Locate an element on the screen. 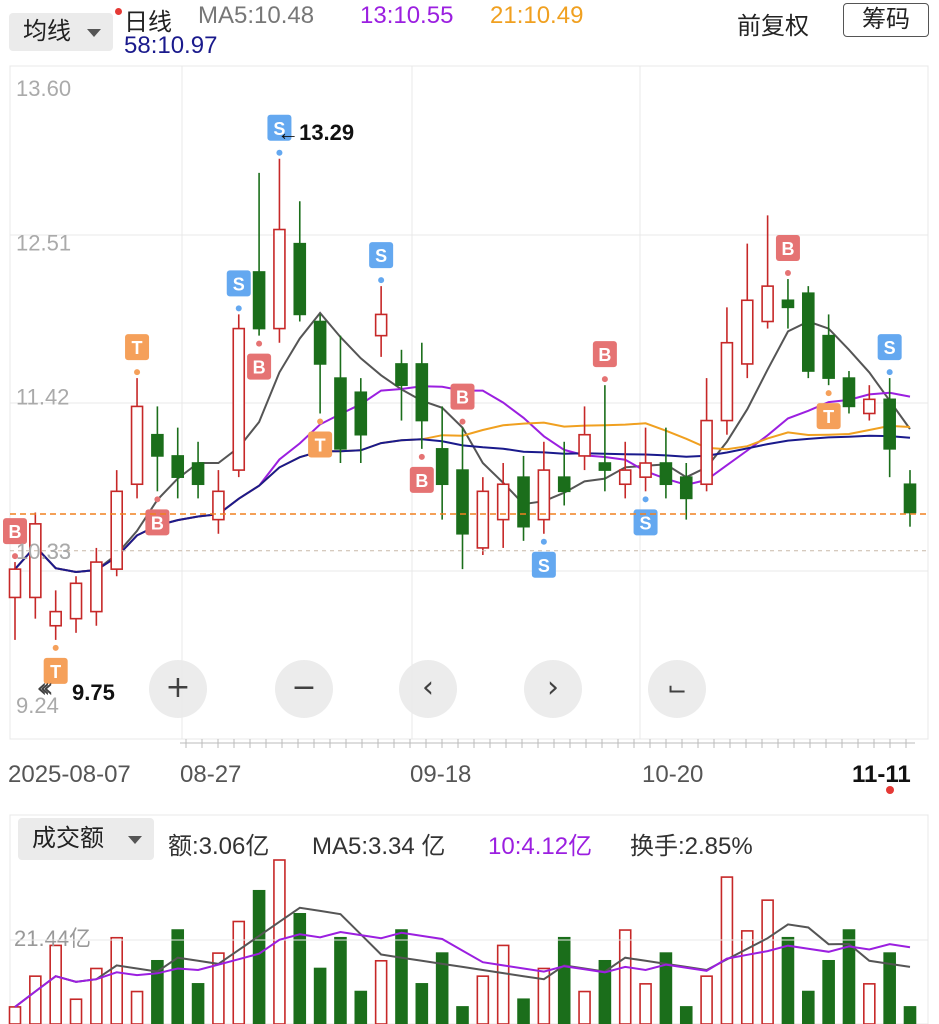 This screenshot has height=1024, width=939. today-dot is located at coordinates (890, 790).